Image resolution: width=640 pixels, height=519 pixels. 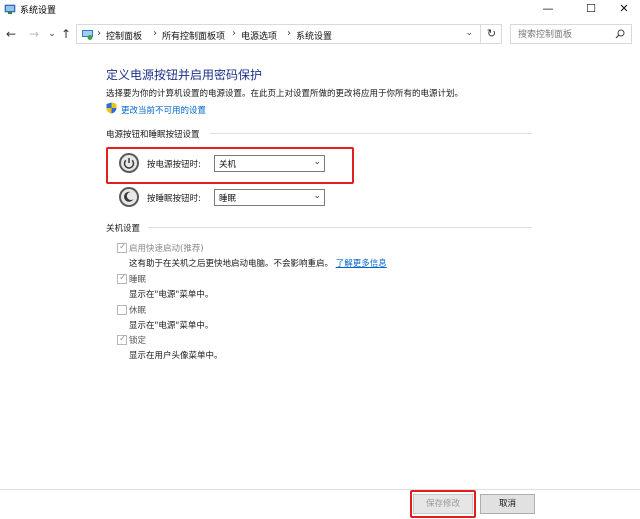 What do you see at coordinates (138, 341) in the screenshot?
I see `lock-option-label: 锁定` at bounding box center [138, 341].